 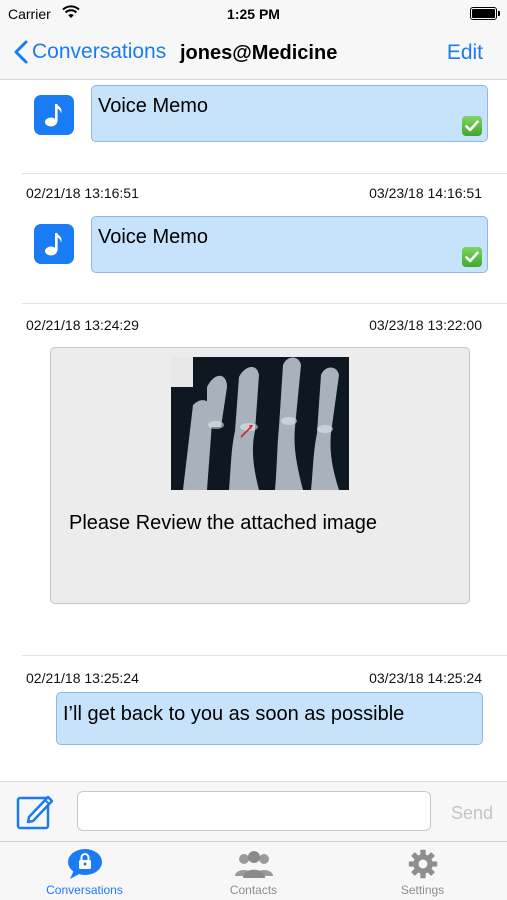 I want to click on tab-settings: Settings, so click(x=422, y=871).